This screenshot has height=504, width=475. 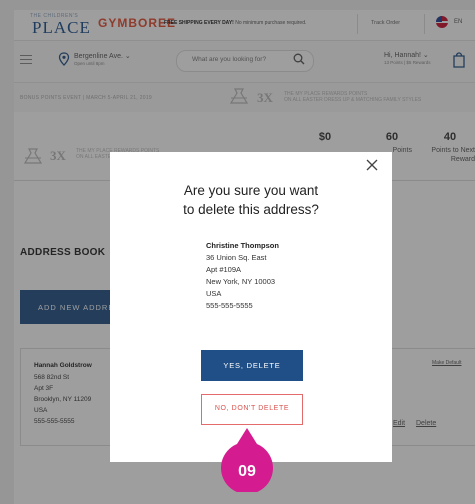 I want to click on modal-question-line-1: Are you sure you want, so click(x=251, y=190).